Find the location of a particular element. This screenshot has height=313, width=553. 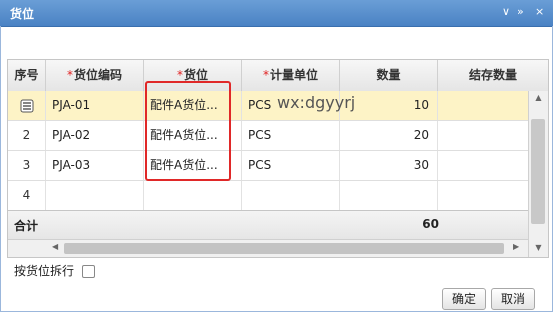

cell-index: 4 is located at coordinates (27, 195).